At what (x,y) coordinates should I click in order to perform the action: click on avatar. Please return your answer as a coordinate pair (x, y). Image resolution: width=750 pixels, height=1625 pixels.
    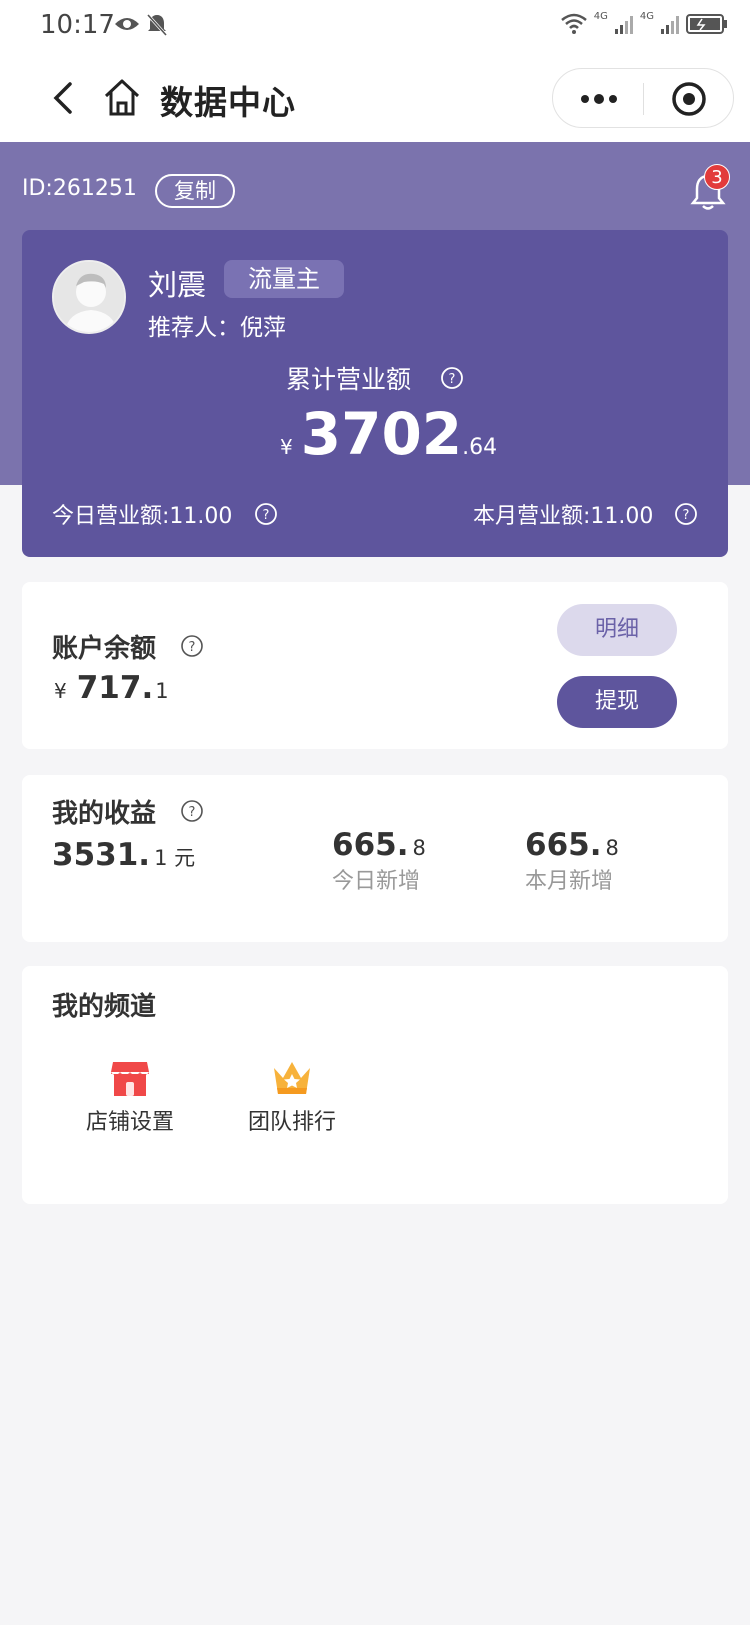
    Looking at the image, I should click on (89, 297).